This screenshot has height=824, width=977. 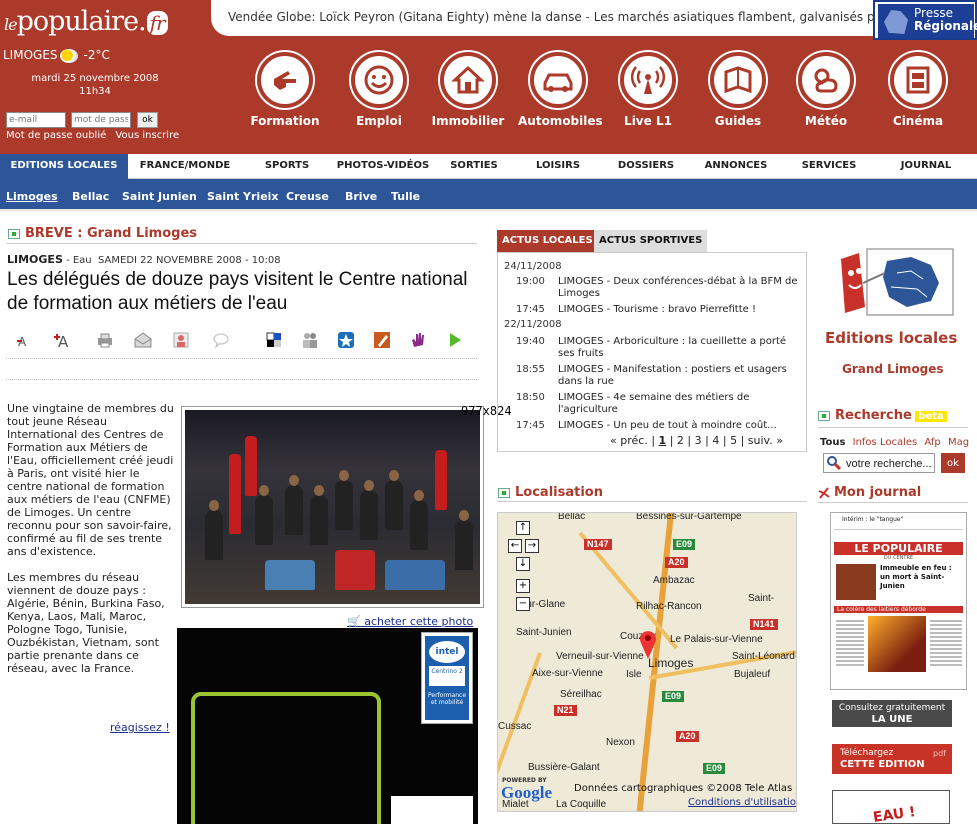 I want to click on nav-cinema: Cinéma, so click(x=918, y=90).